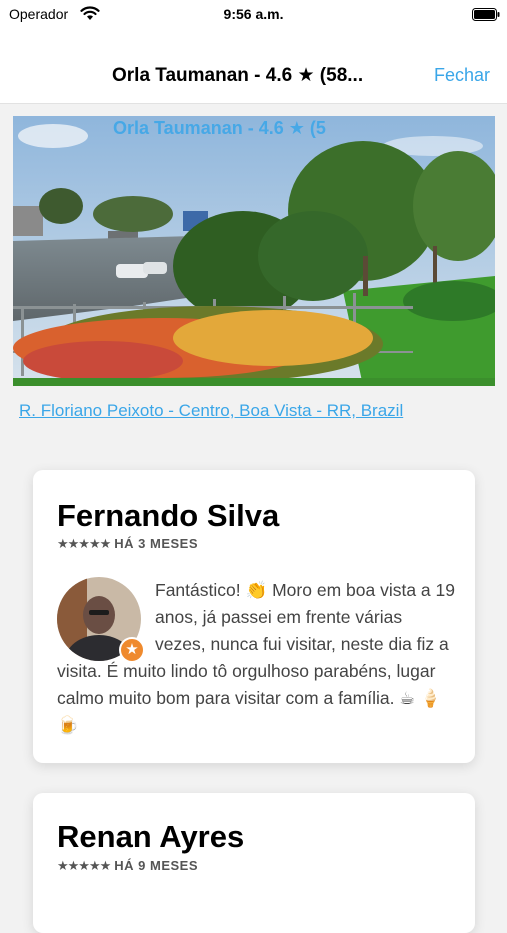 This screenshot has height=933, width=507. Describe the element at coordinates (219, 128) in the screenshot. I see `photo-title-overlay: Orla Taumanan - 4.6 ★ (5` at that location.